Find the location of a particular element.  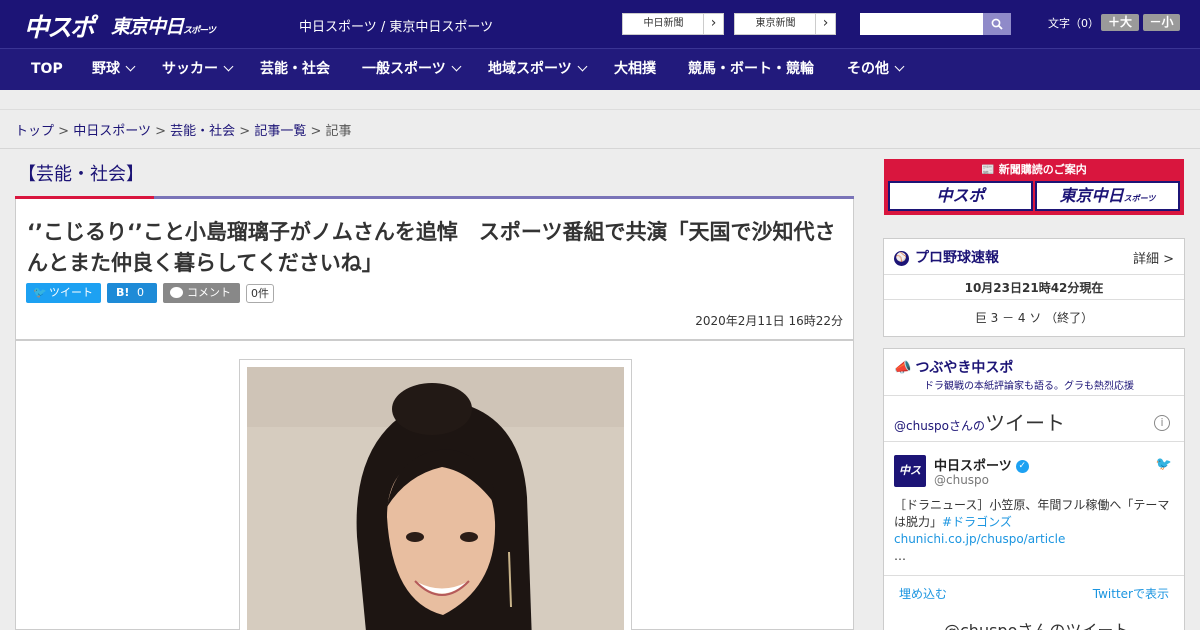

tsubuyaki-title: 📣 つぶやき中スポ is located at coordinates (953, 367).